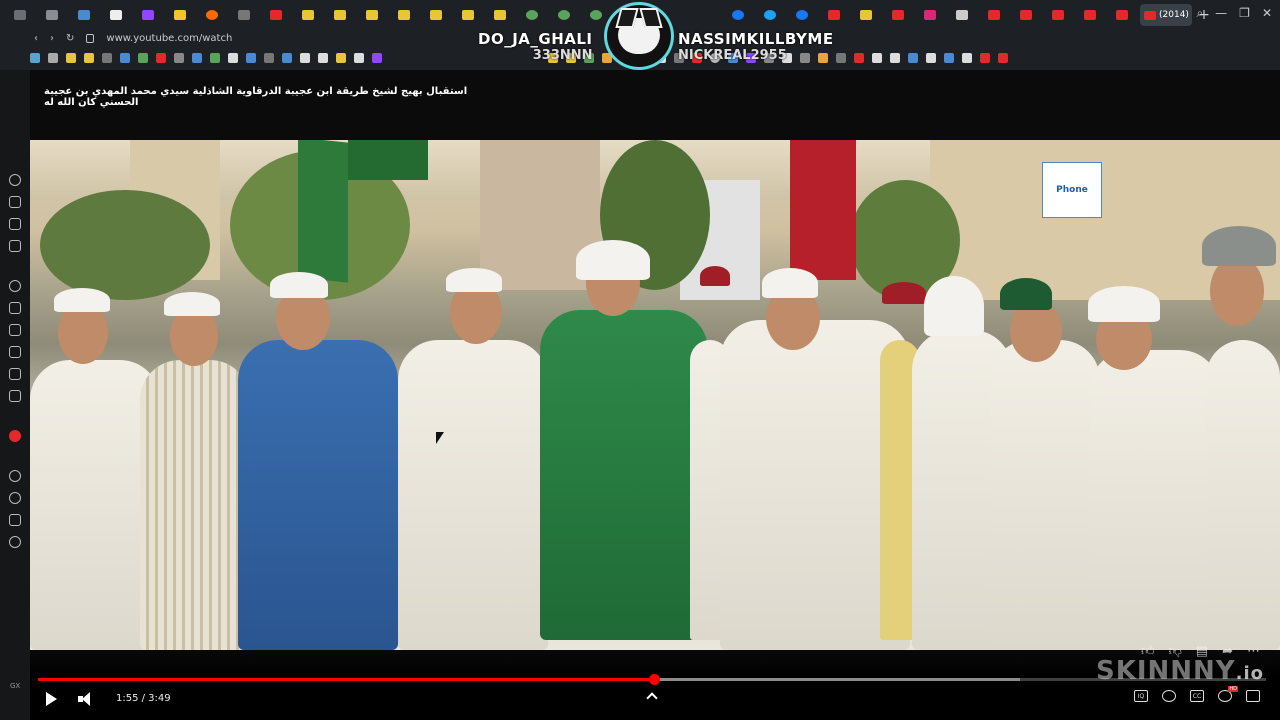  I want to click on youtube-icon, so click(1150, 15).